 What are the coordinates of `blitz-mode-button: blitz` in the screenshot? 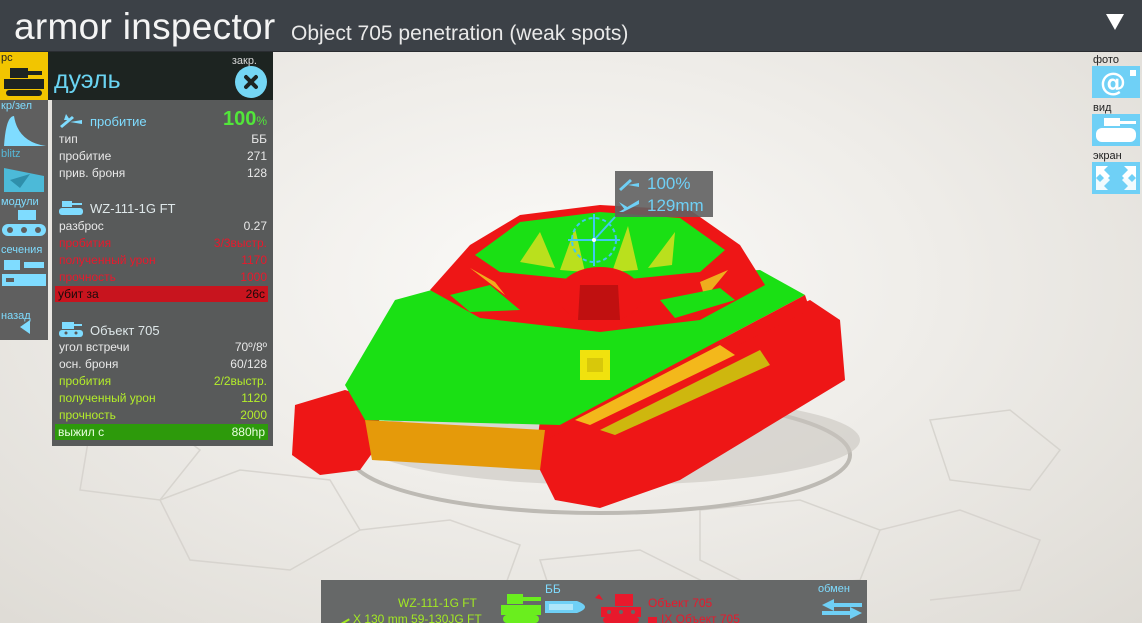 It's located at (24, 172).